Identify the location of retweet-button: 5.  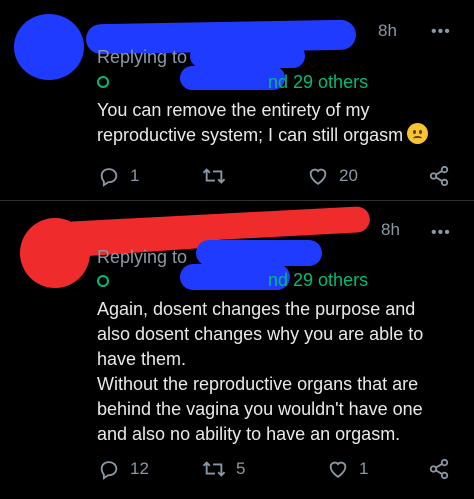
(223, 469).